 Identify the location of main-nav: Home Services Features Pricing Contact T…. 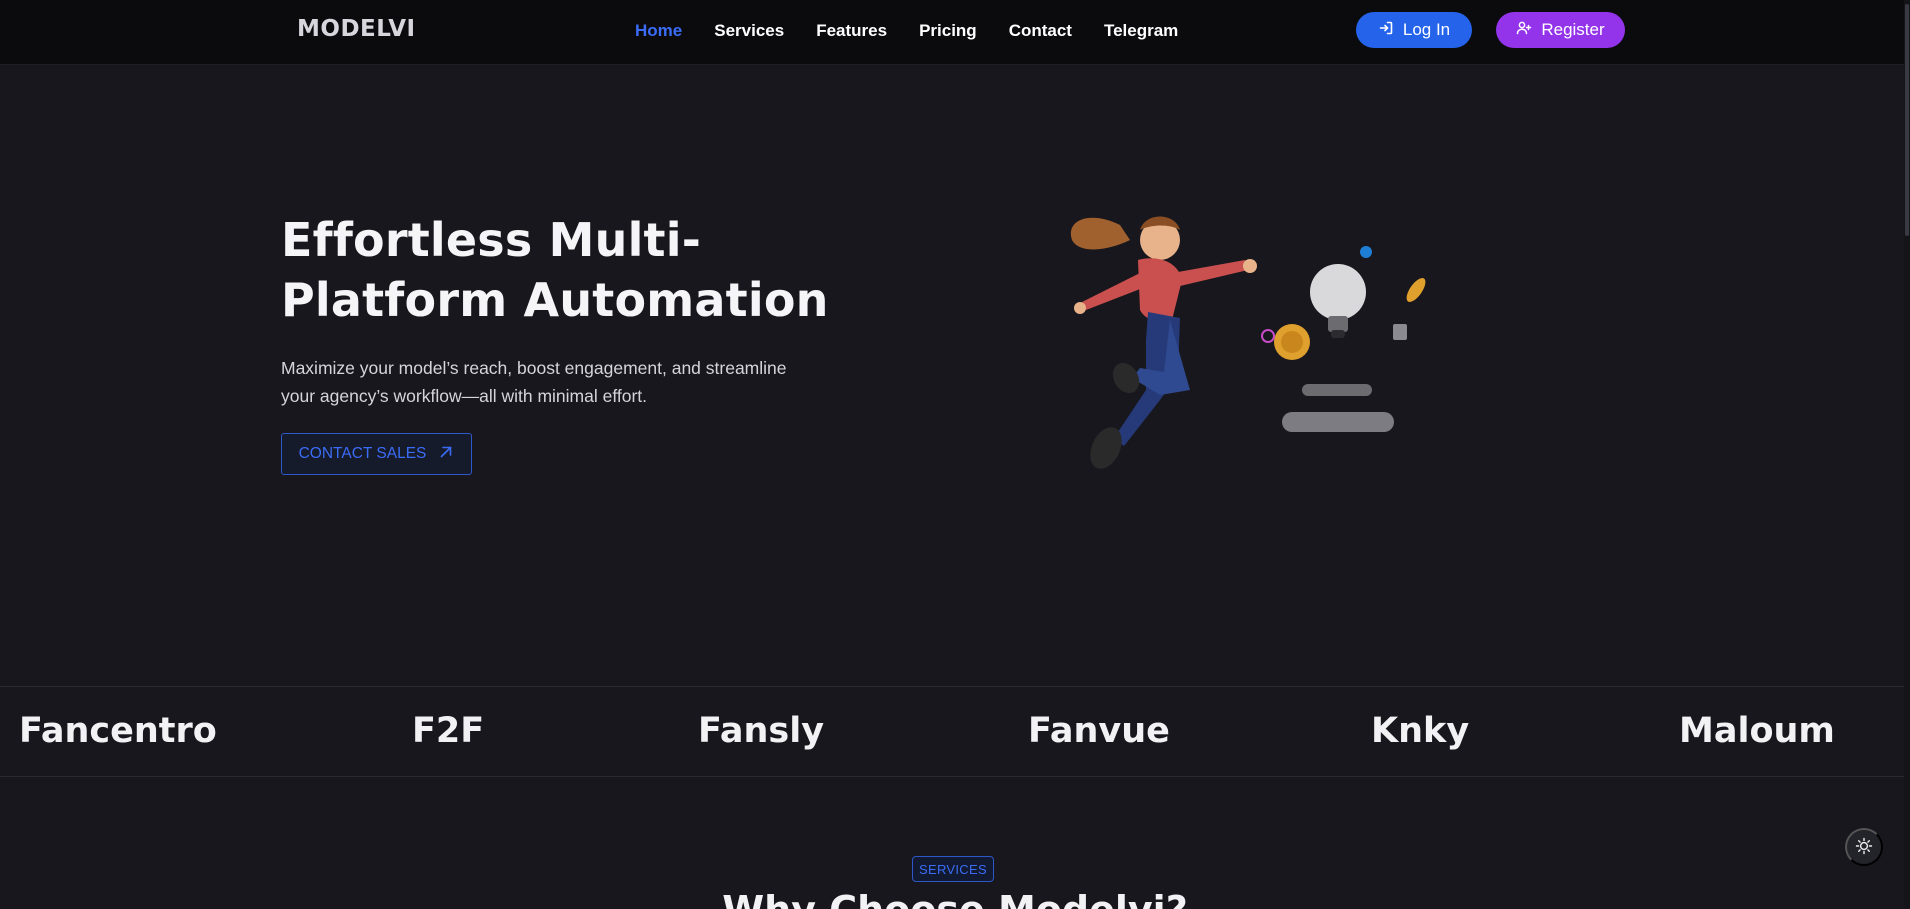
(906, 31).